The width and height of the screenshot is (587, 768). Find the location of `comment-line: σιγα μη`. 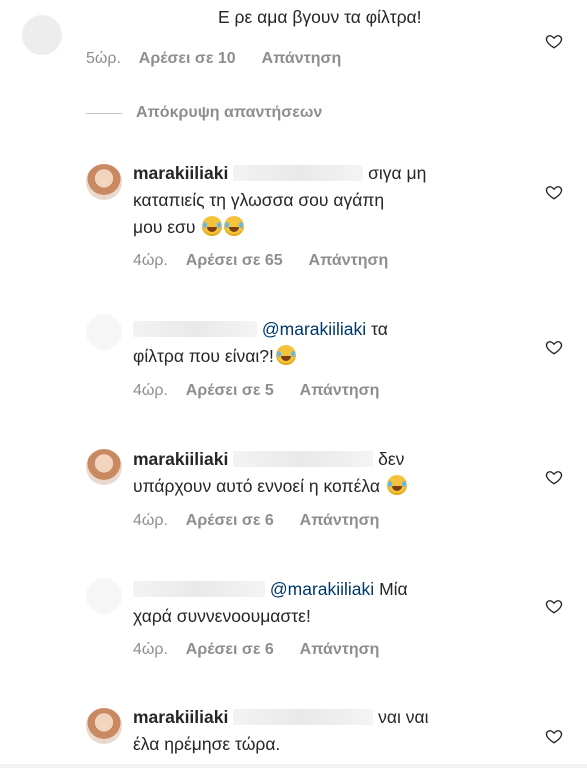

comment-line: σιγα μη is located at coordinates (397, 173).